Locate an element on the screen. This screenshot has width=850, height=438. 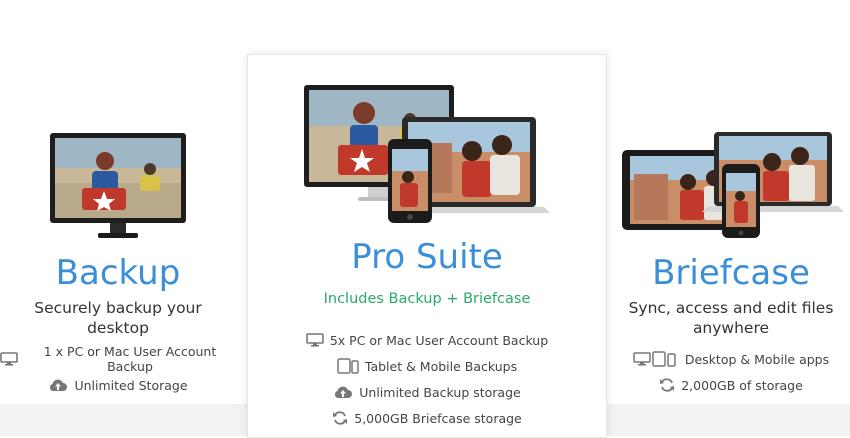
feature-text: 2,000GB of storage is located at coordinates (742, 385).